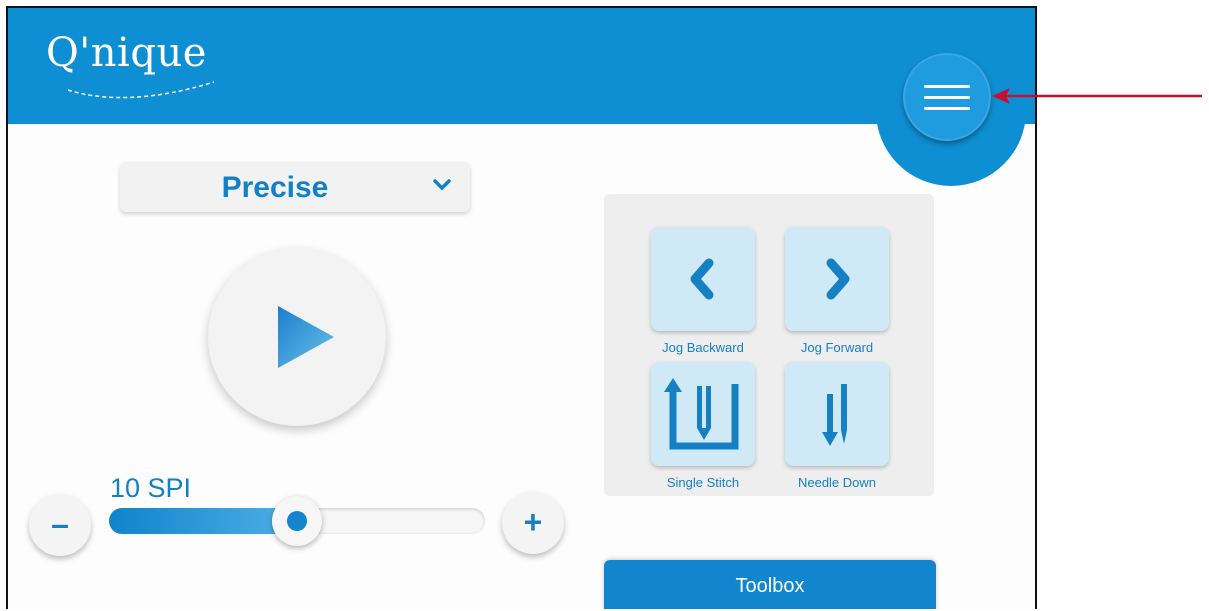 The width and height of the screenshot is (1209, 611). Describe the element at coordinates (837, 347) in the screenshot. I see `jog-forward-label: Jog Forward` at that location.